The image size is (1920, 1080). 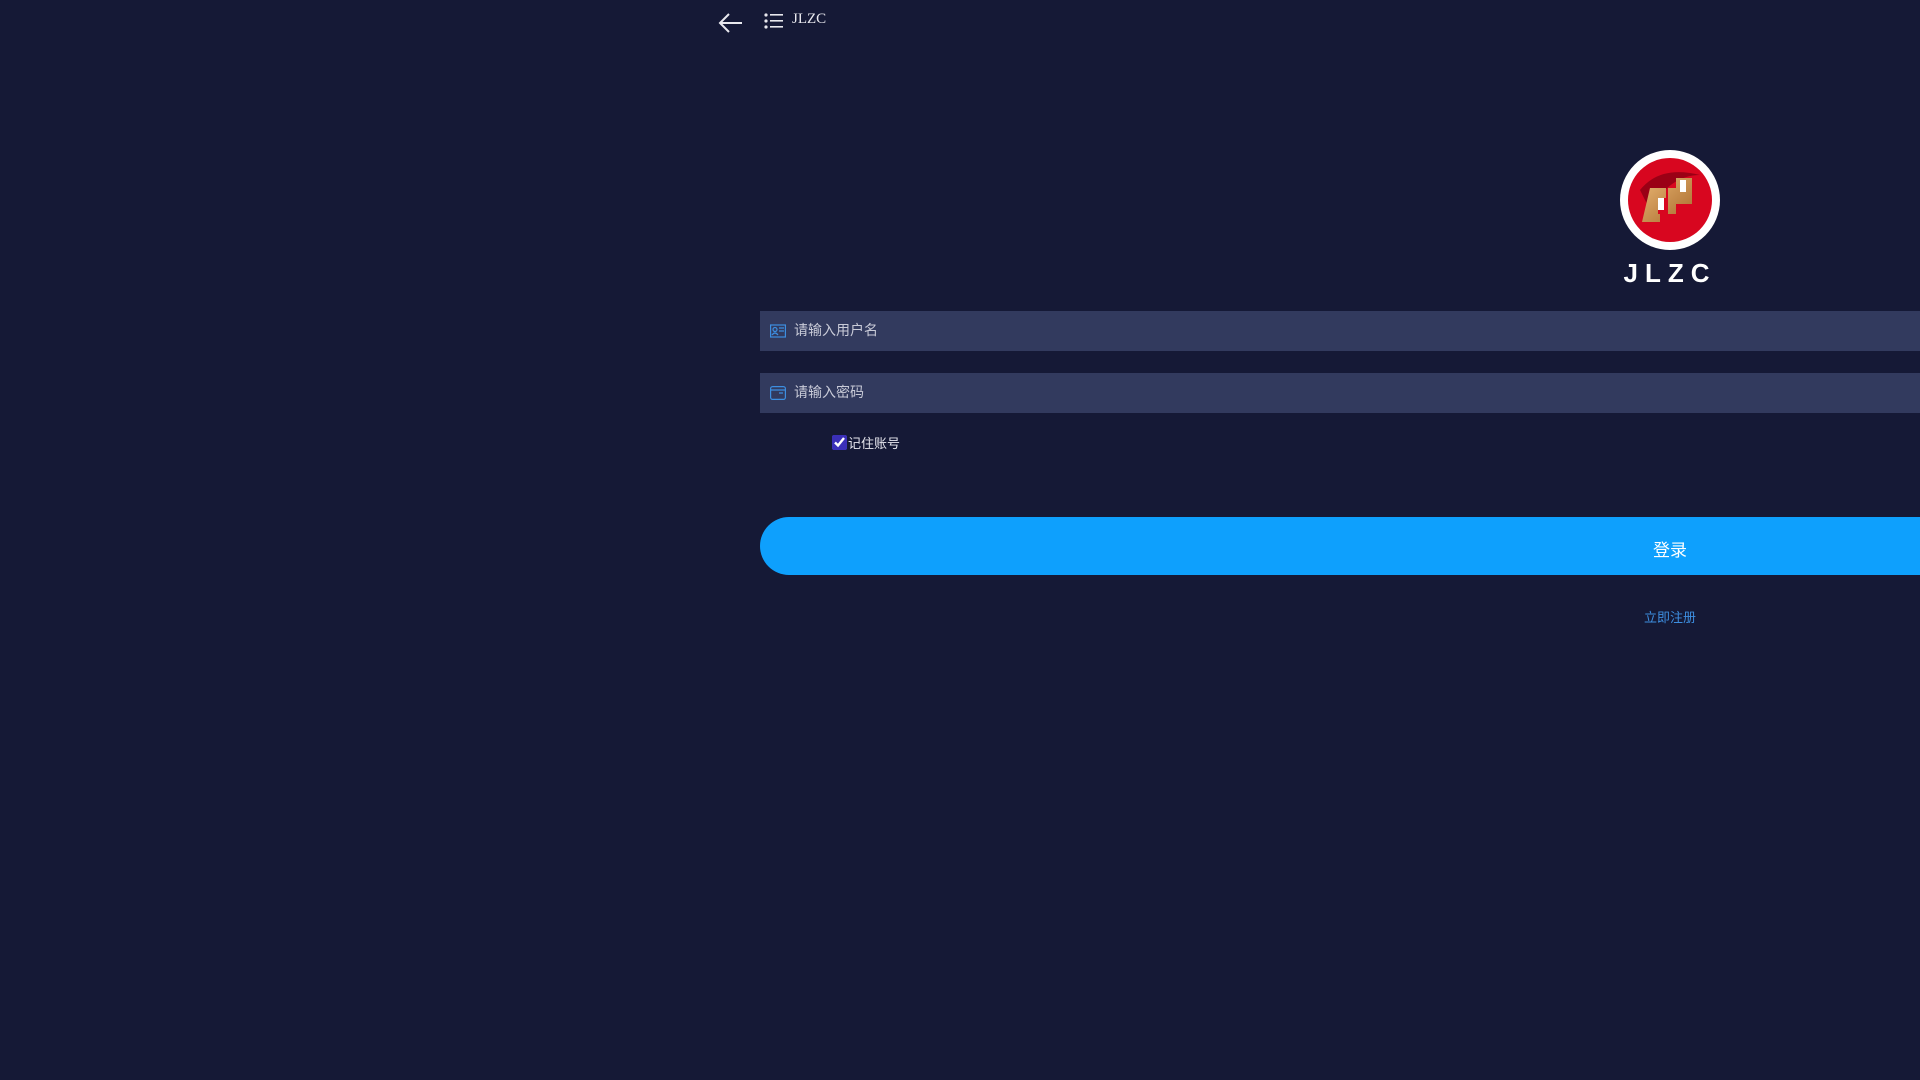 What do you see at coordinates (1356, 331) in the screenshot?
I see `username-input` at bounding box center [1356, 331].